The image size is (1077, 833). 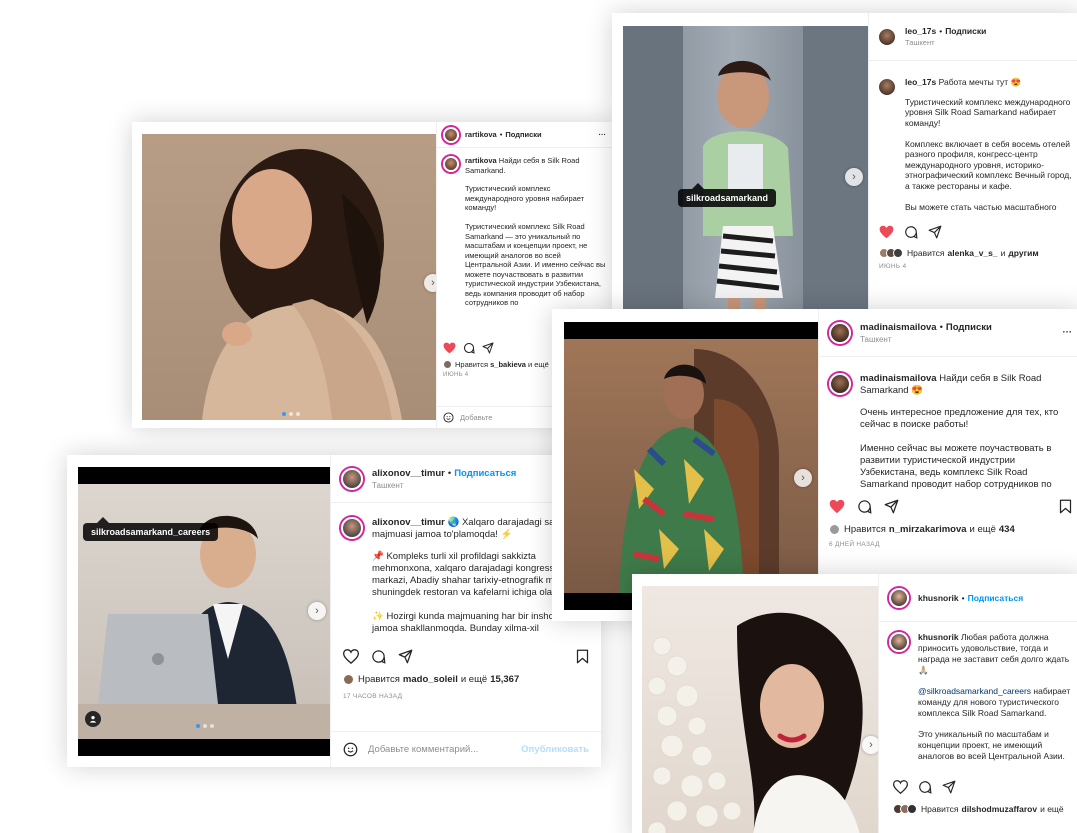 I want to click on likes-more: другим, so click(x=1023, y=253).